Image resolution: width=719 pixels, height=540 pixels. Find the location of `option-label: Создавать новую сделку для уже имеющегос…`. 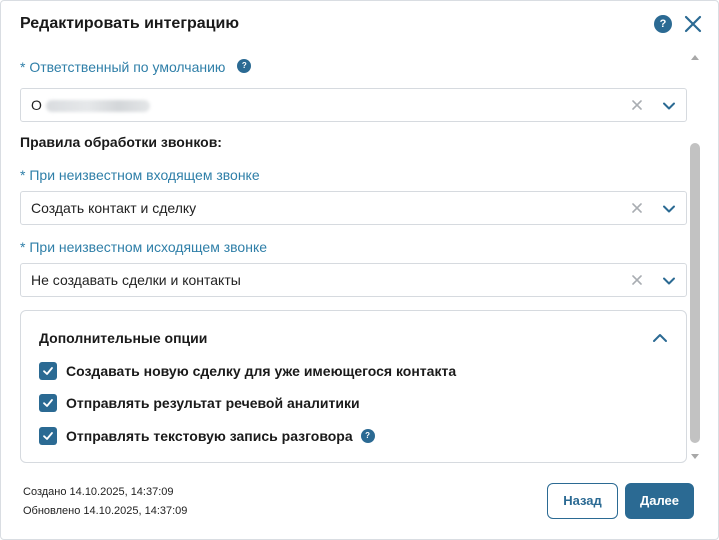

option-label: Создавать новую сделку для уже имеющегос… is located at coordinates (261, 371).